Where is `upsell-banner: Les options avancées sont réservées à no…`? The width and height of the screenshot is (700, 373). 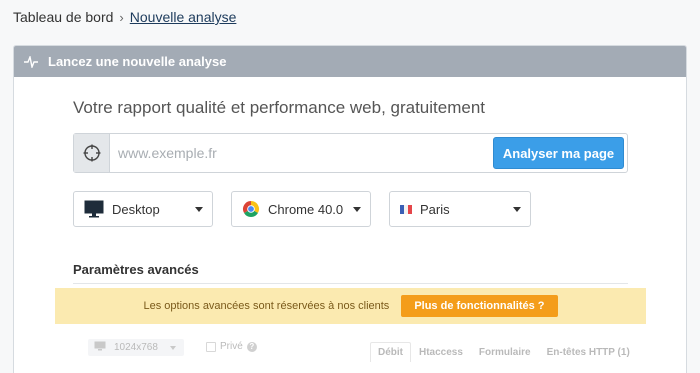
upsell-banner: Les options avancées sont réservées à no… is located at coordinates (350, 306).